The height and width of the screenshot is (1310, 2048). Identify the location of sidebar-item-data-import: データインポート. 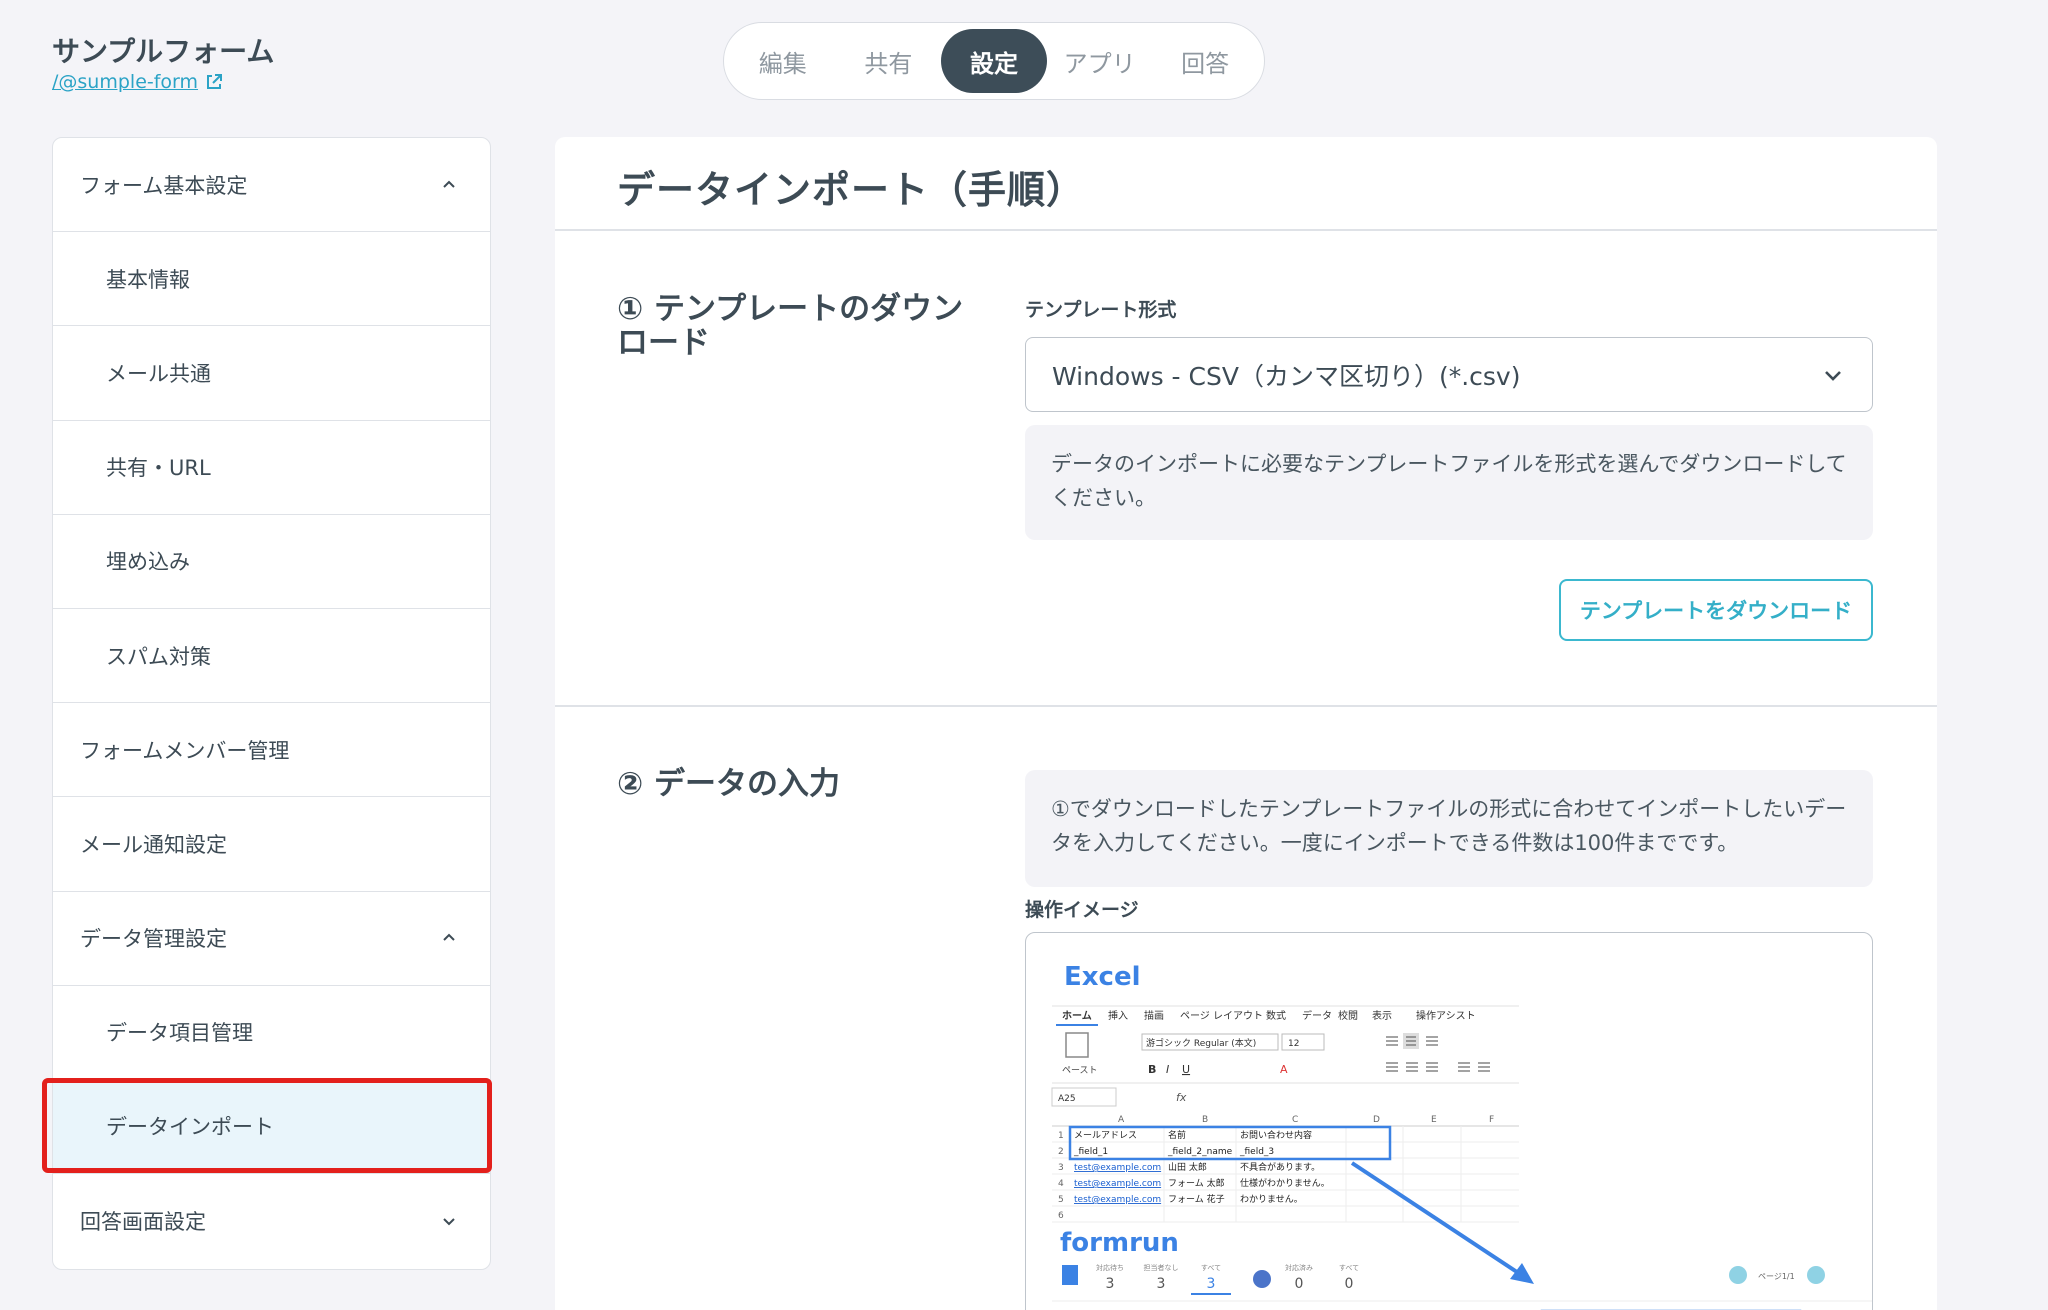
(271, 1127).